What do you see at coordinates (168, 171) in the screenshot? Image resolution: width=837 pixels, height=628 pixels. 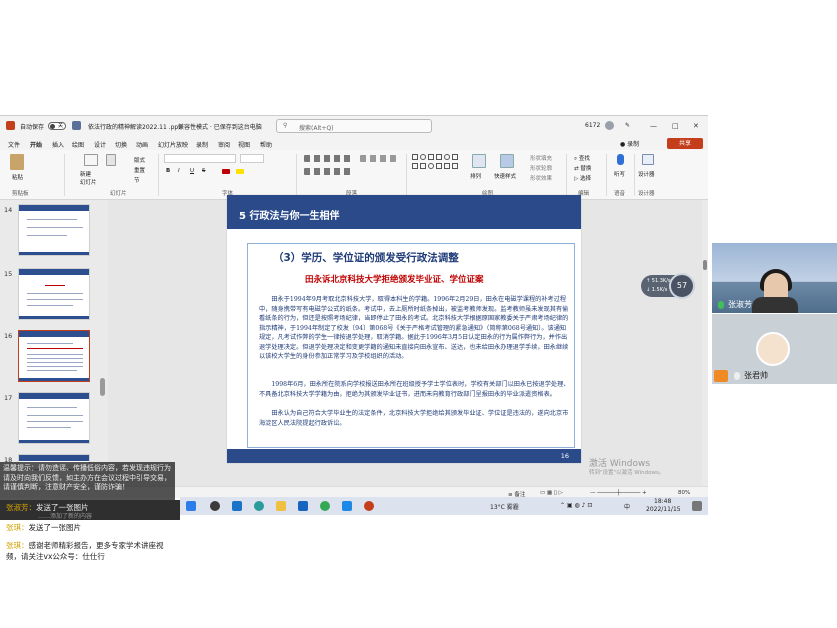 I see `bold-button: B` at bounding box center [168, 171].